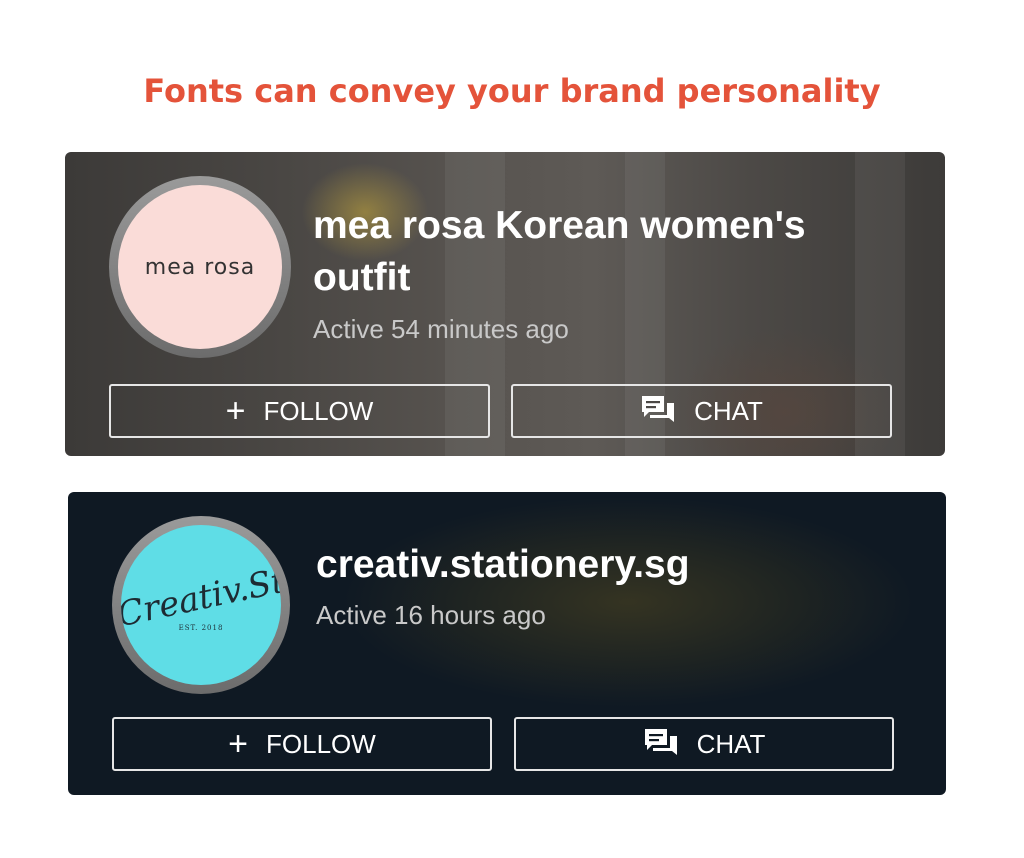 The width and height of the screenshot is (1024, 858). I want to click on shop-name: creativ.stationery.sg, so click(606, 565).